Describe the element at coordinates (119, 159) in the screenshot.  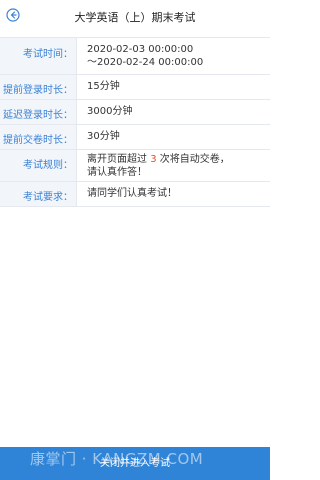
I see `rules-text-1: 离开页面超过` at that location.